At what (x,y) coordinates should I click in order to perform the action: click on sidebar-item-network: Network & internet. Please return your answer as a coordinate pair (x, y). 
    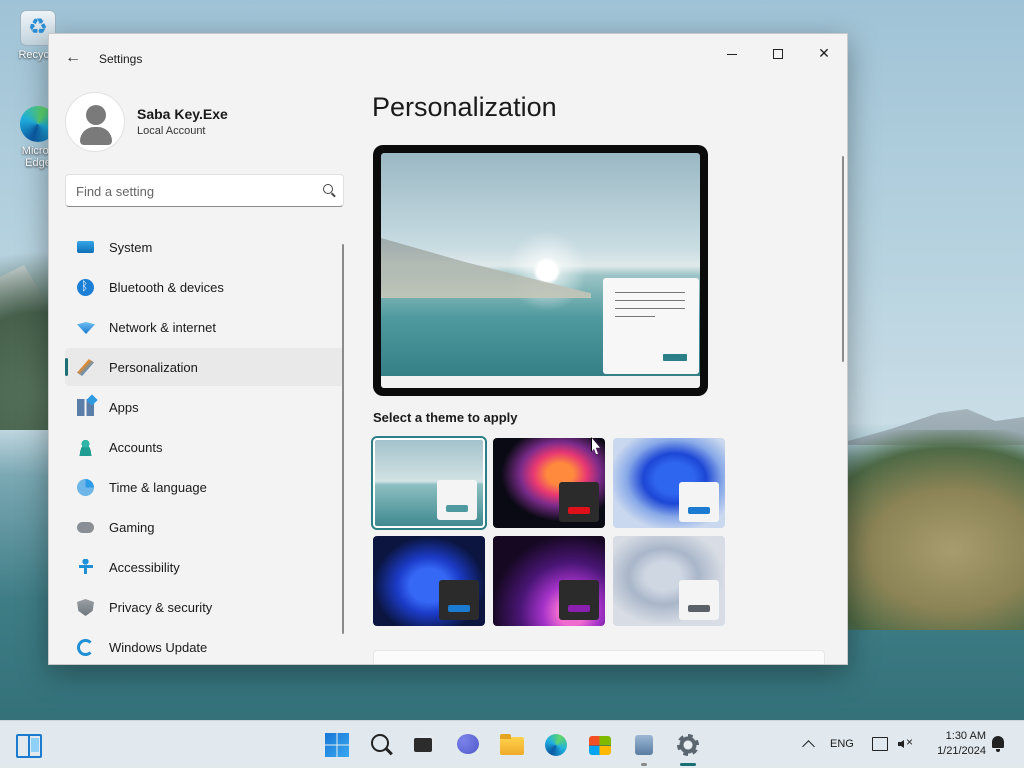
    Looking at the image, I should click on (204, 327).